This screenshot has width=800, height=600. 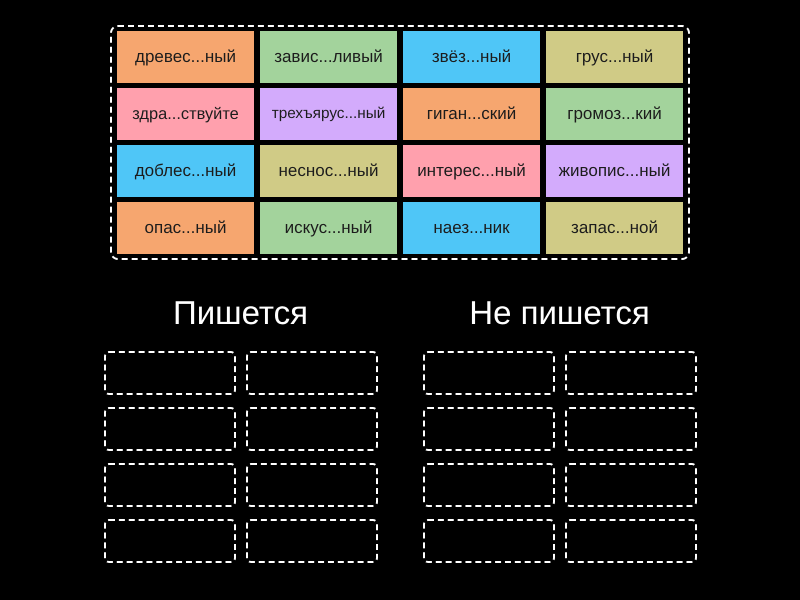 What do you see at coordinates (614, 57) in the screenshot?
I see `word-card: грус...ный` at bounding box center [614, 57].